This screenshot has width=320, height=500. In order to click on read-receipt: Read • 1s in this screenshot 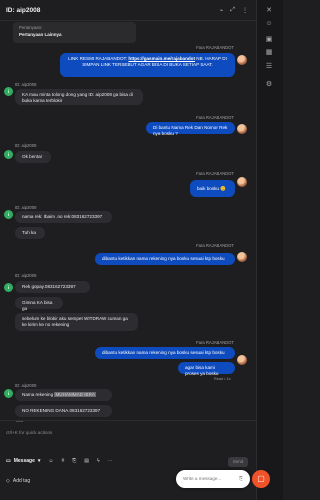, I will do `click(222, 379)`.